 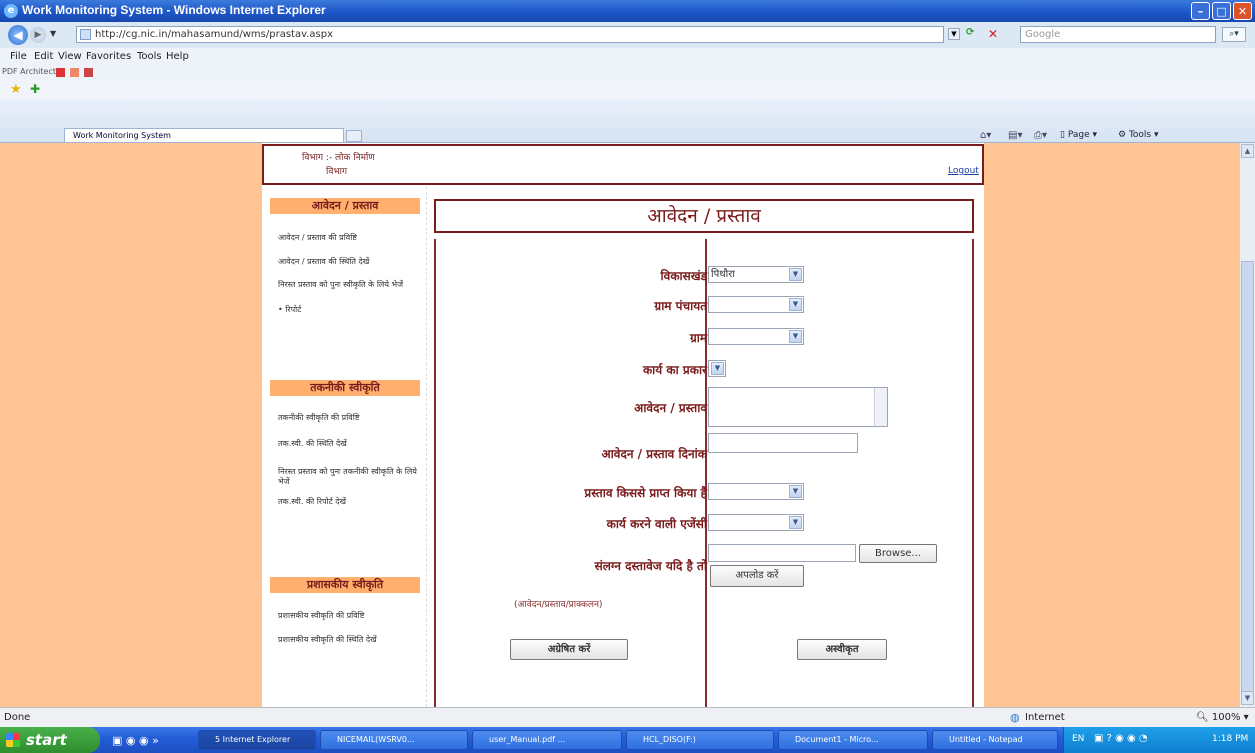 I want to click on zoom-level: 🔍︎ 100% ▾, so click(x=1222, y=717).